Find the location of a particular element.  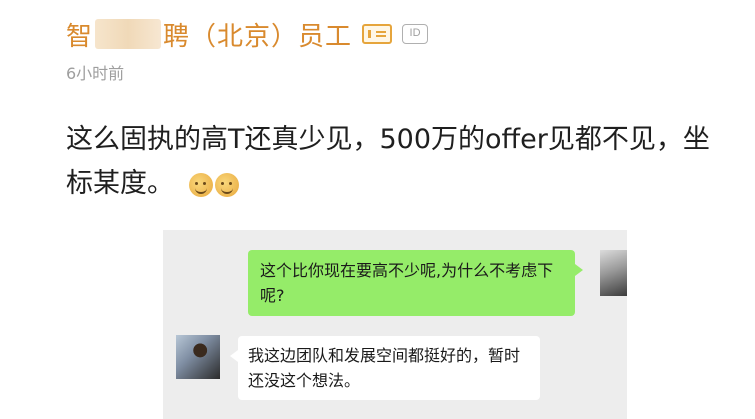

id-badge-icon: ID is located at coordinates (415, 34).